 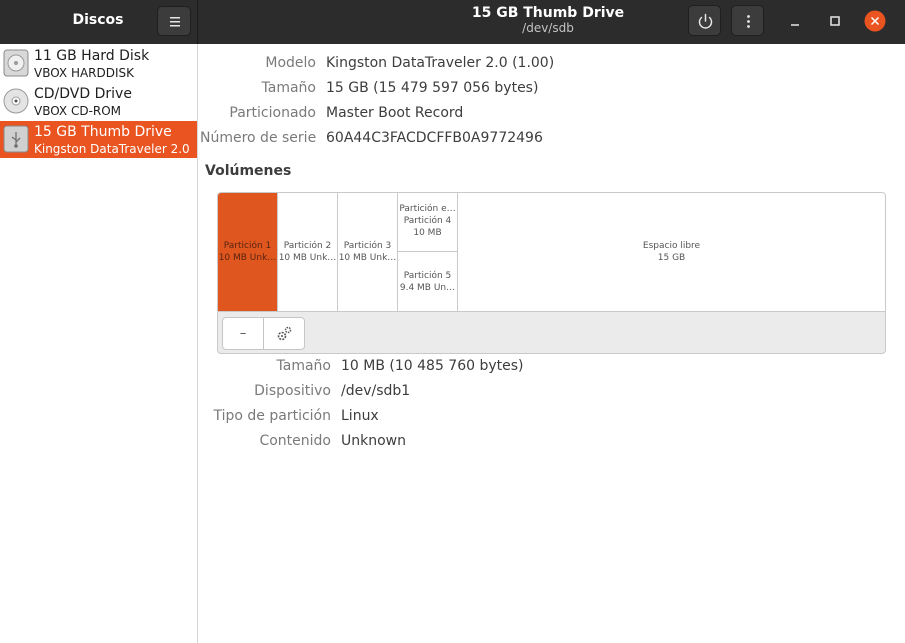 I want to click on partition-settings-button, so click(x=284, y=333).